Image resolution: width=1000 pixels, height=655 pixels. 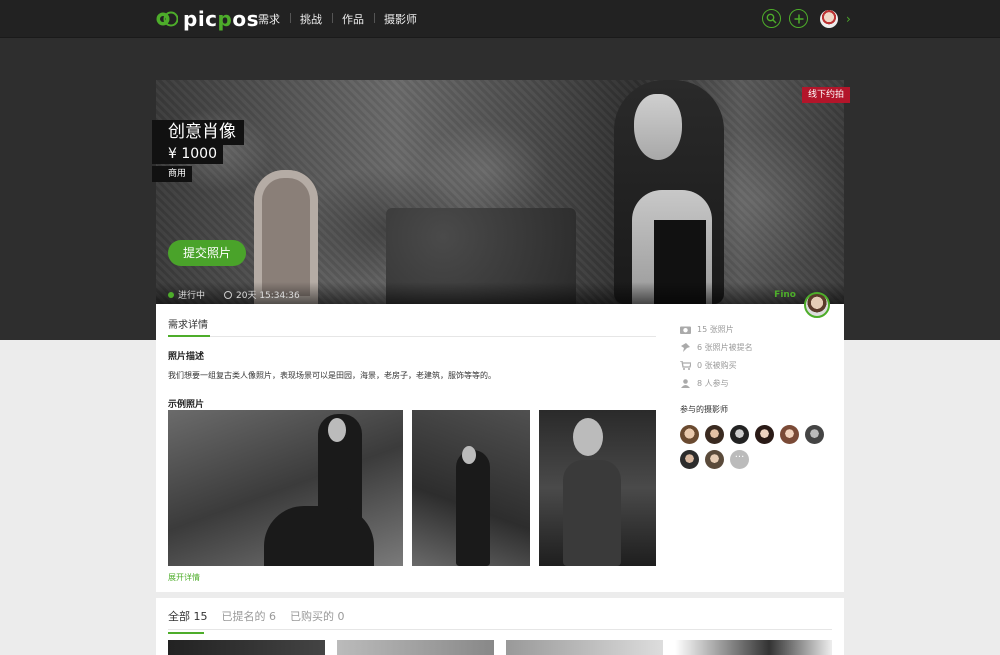 What do you see at coordinates (500, 647) in the screenshot?
I see `submission-thumbnails` at bounding box center [500, 647].